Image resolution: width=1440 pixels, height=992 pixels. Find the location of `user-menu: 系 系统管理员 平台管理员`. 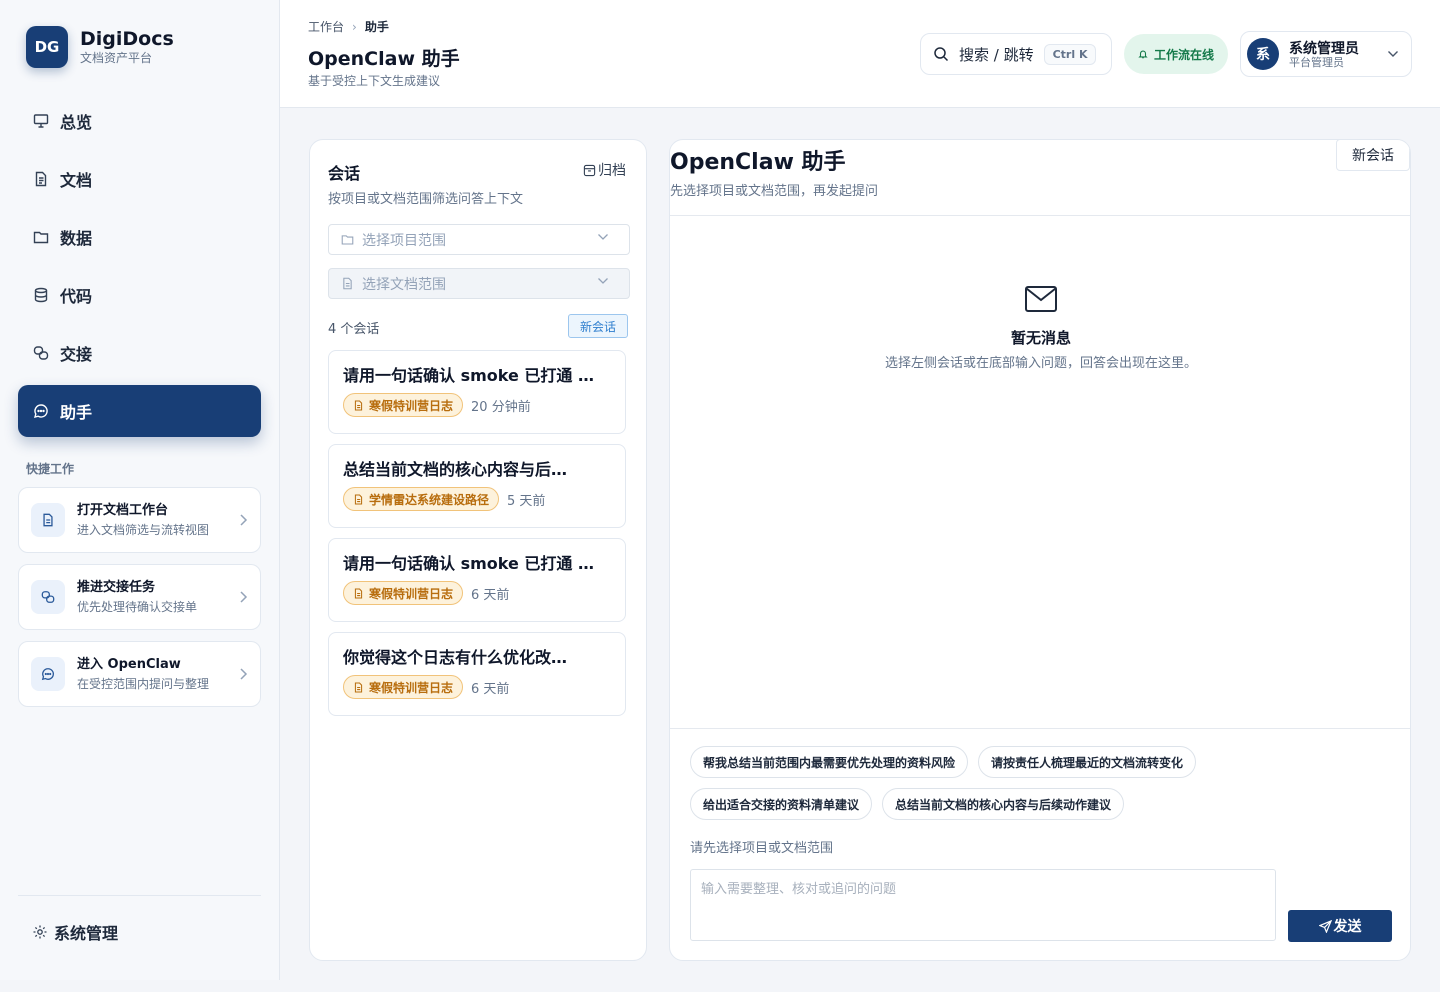

user-menu: 系 系统管理员 平台管理员 is located at coordinates (1326, 54).